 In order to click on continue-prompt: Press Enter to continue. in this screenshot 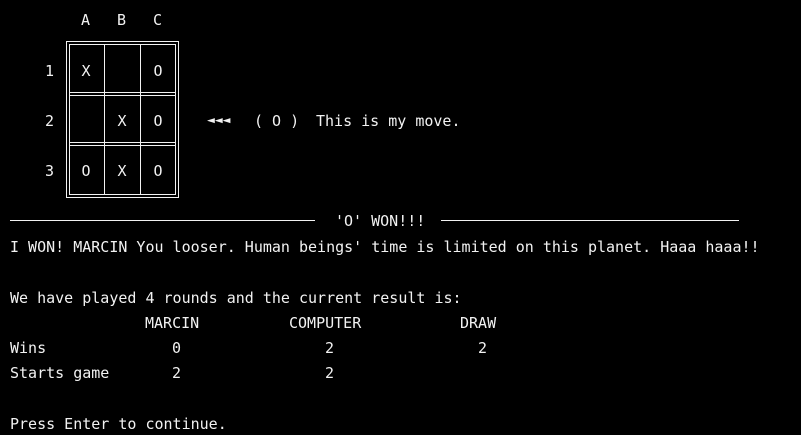, I will do `click(118, 424)`.